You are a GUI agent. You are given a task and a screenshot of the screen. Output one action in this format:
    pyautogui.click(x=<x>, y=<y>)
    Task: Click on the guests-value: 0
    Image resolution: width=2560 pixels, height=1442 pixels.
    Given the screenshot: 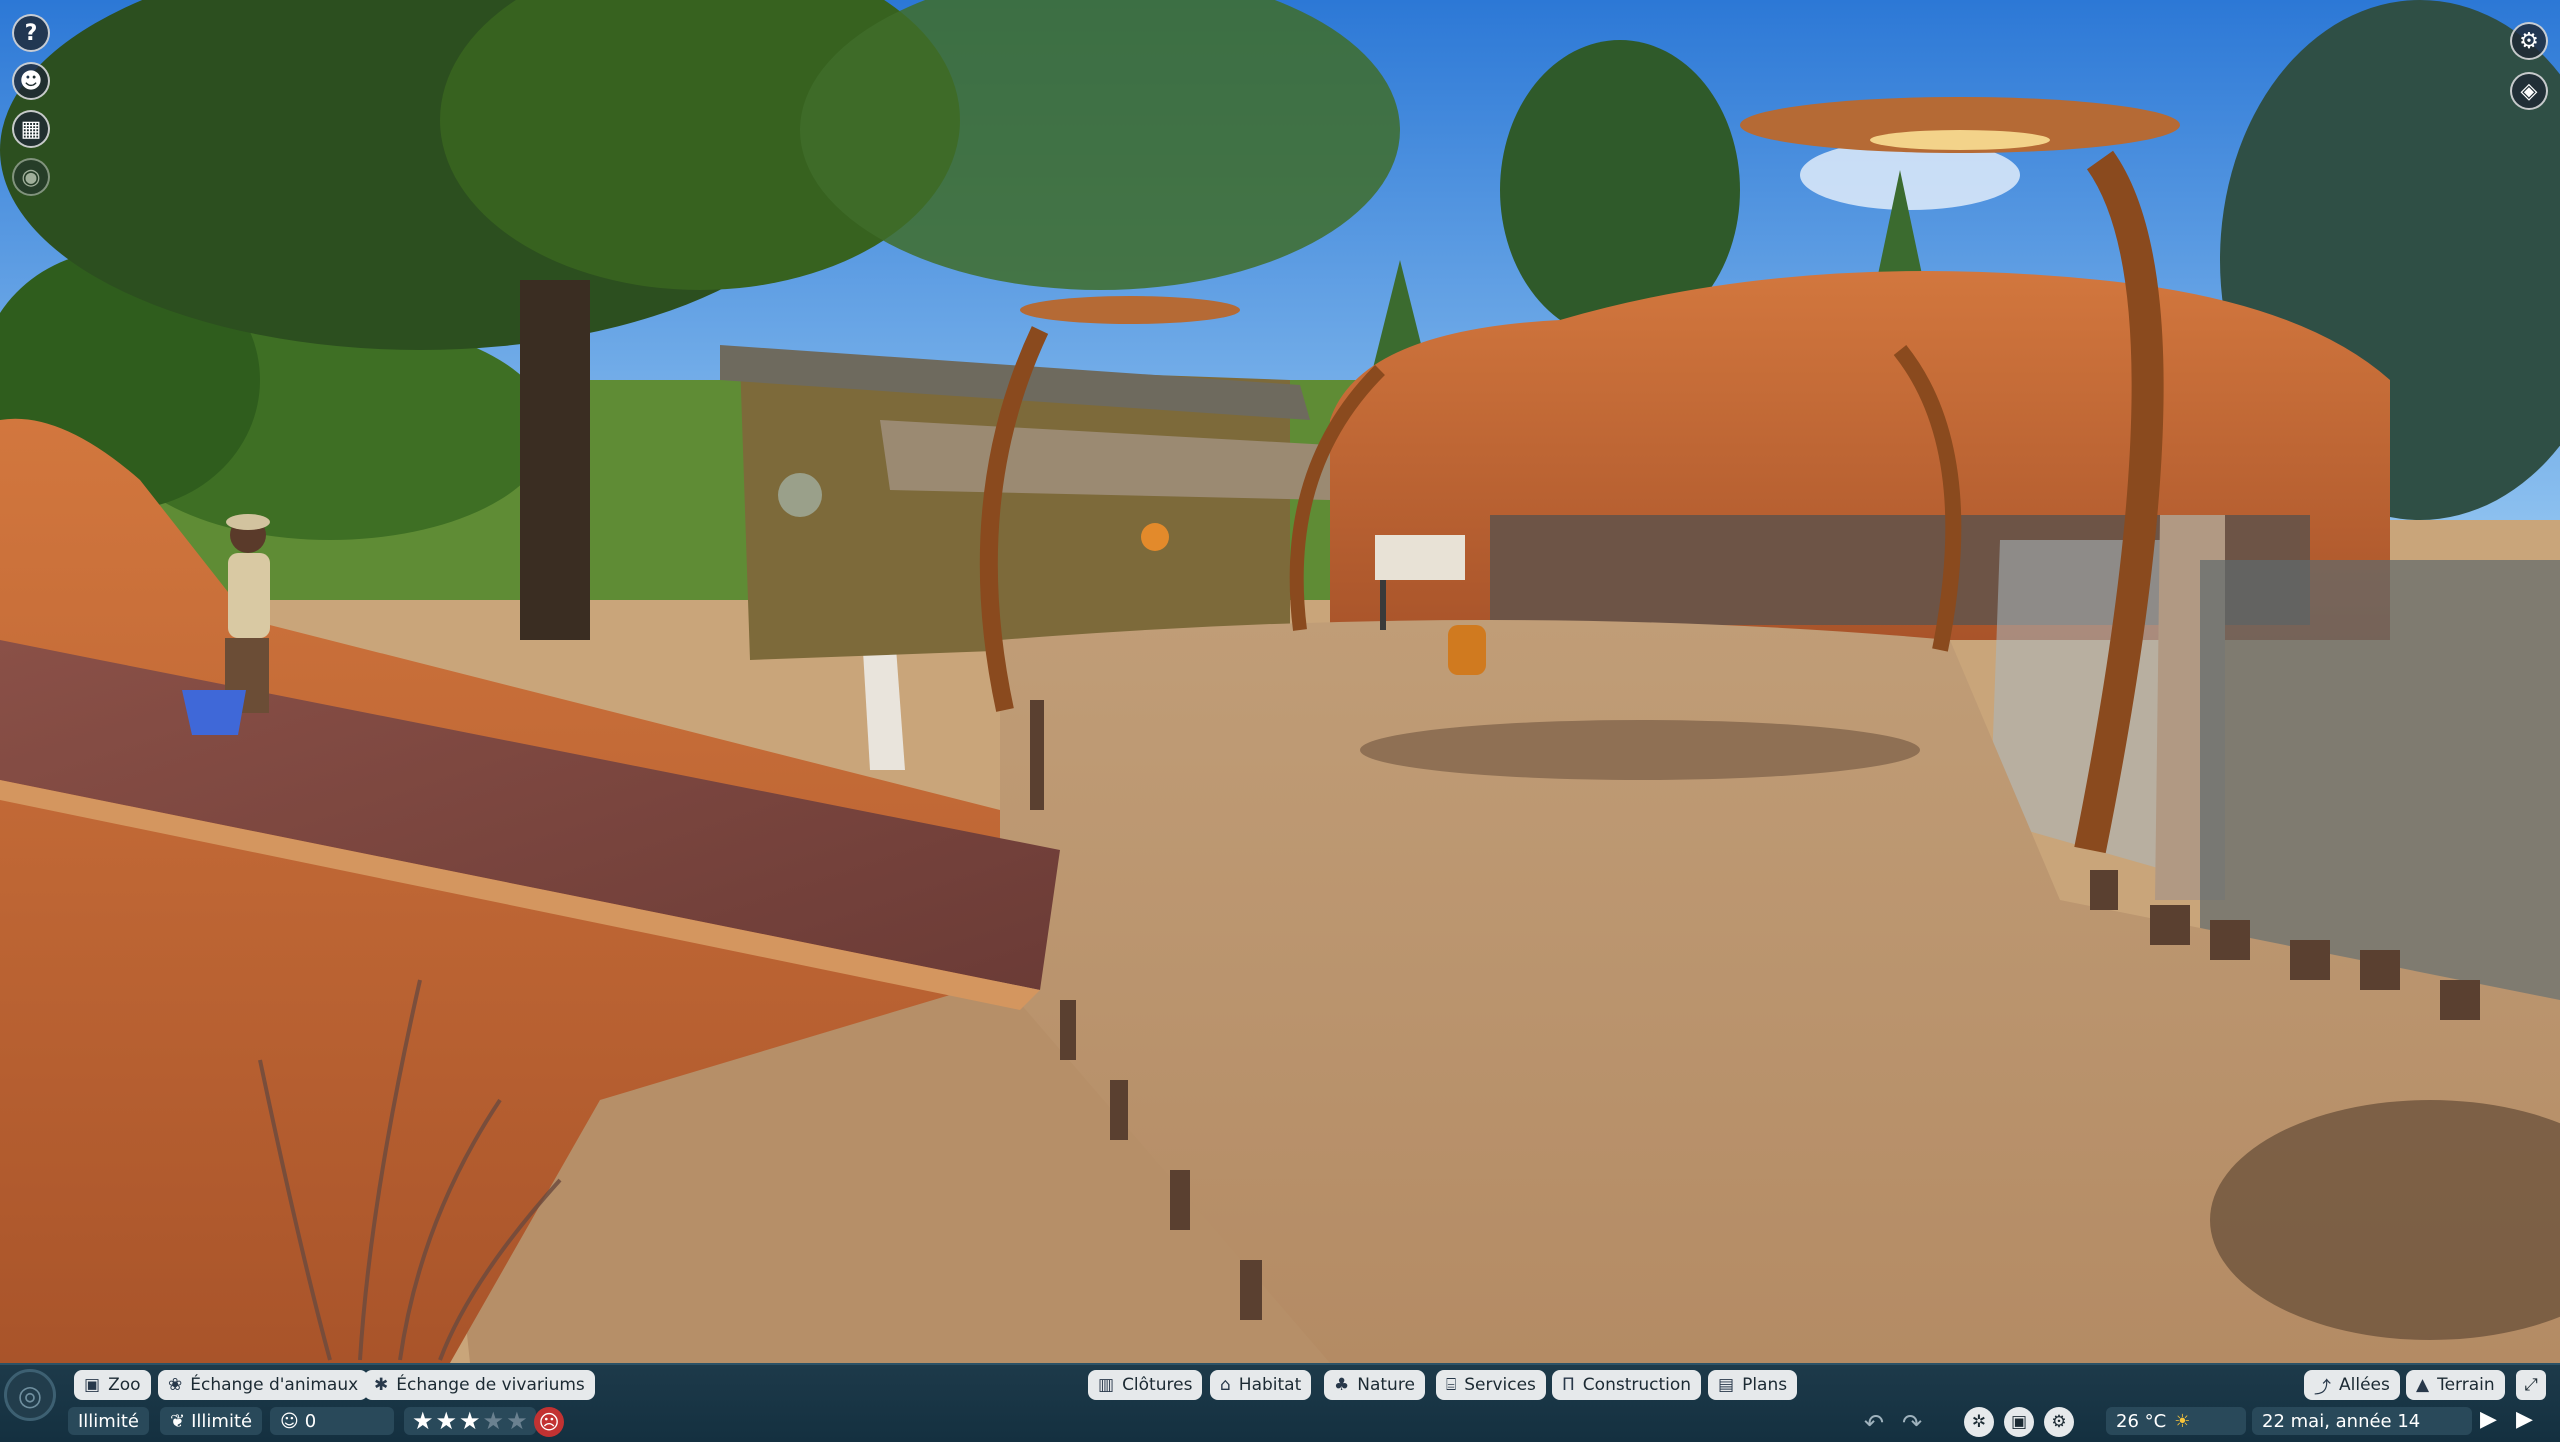 What is the action you would take?
    pyautogui.click(x=310, y=1421)
    